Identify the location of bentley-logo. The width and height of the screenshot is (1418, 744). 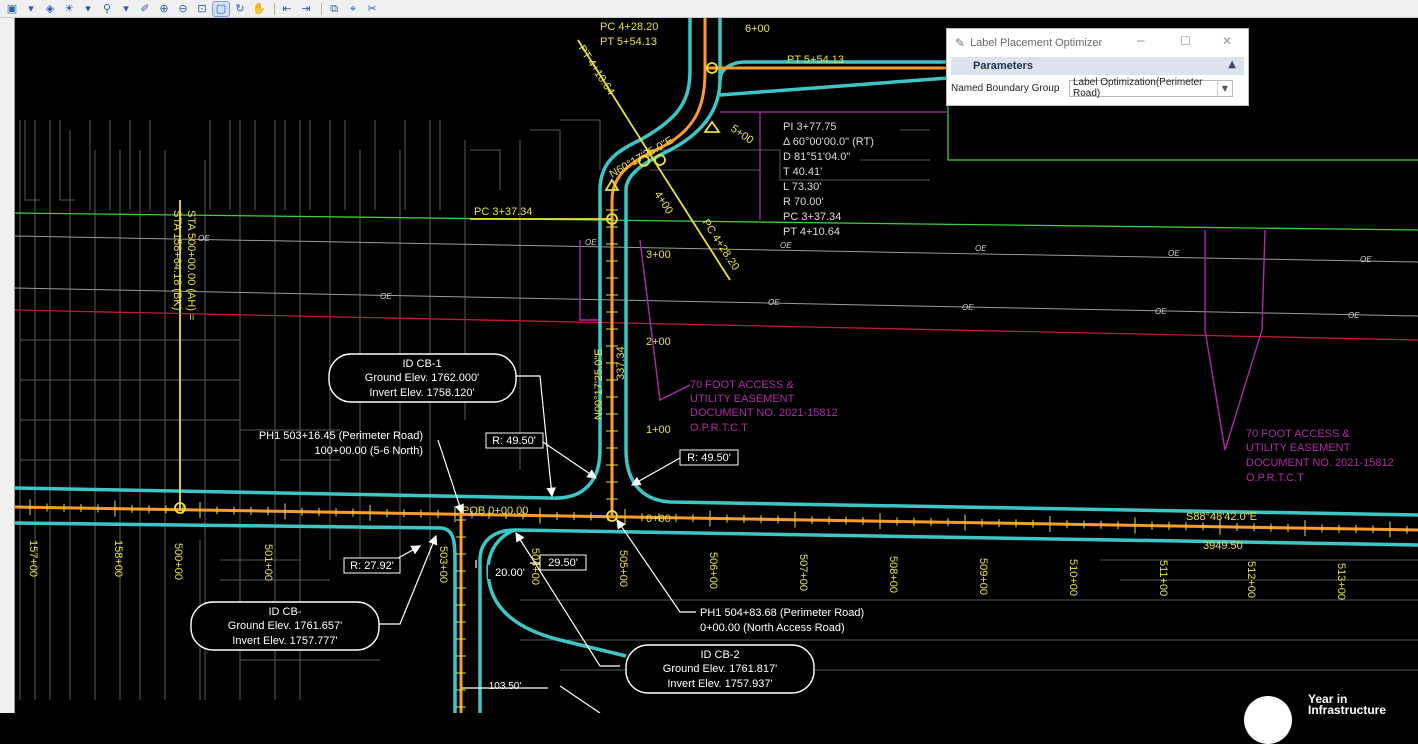
(1268, 720).